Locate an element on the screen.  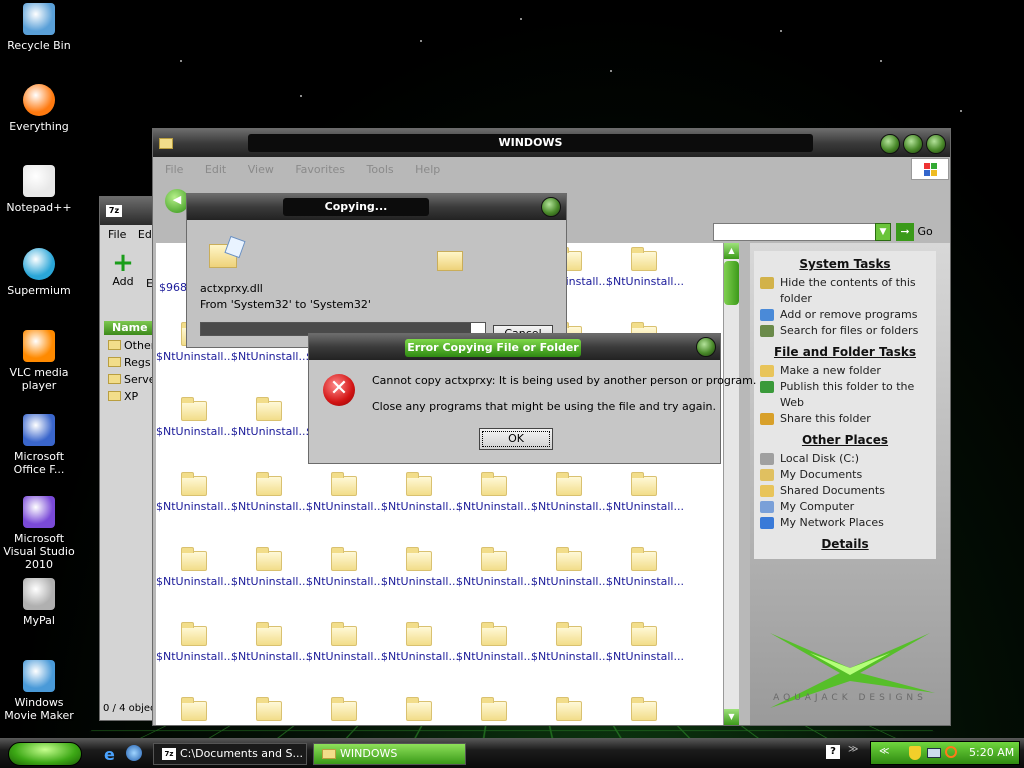
desktop-shortcut: VLC media player is located at coordinates (39, 361).